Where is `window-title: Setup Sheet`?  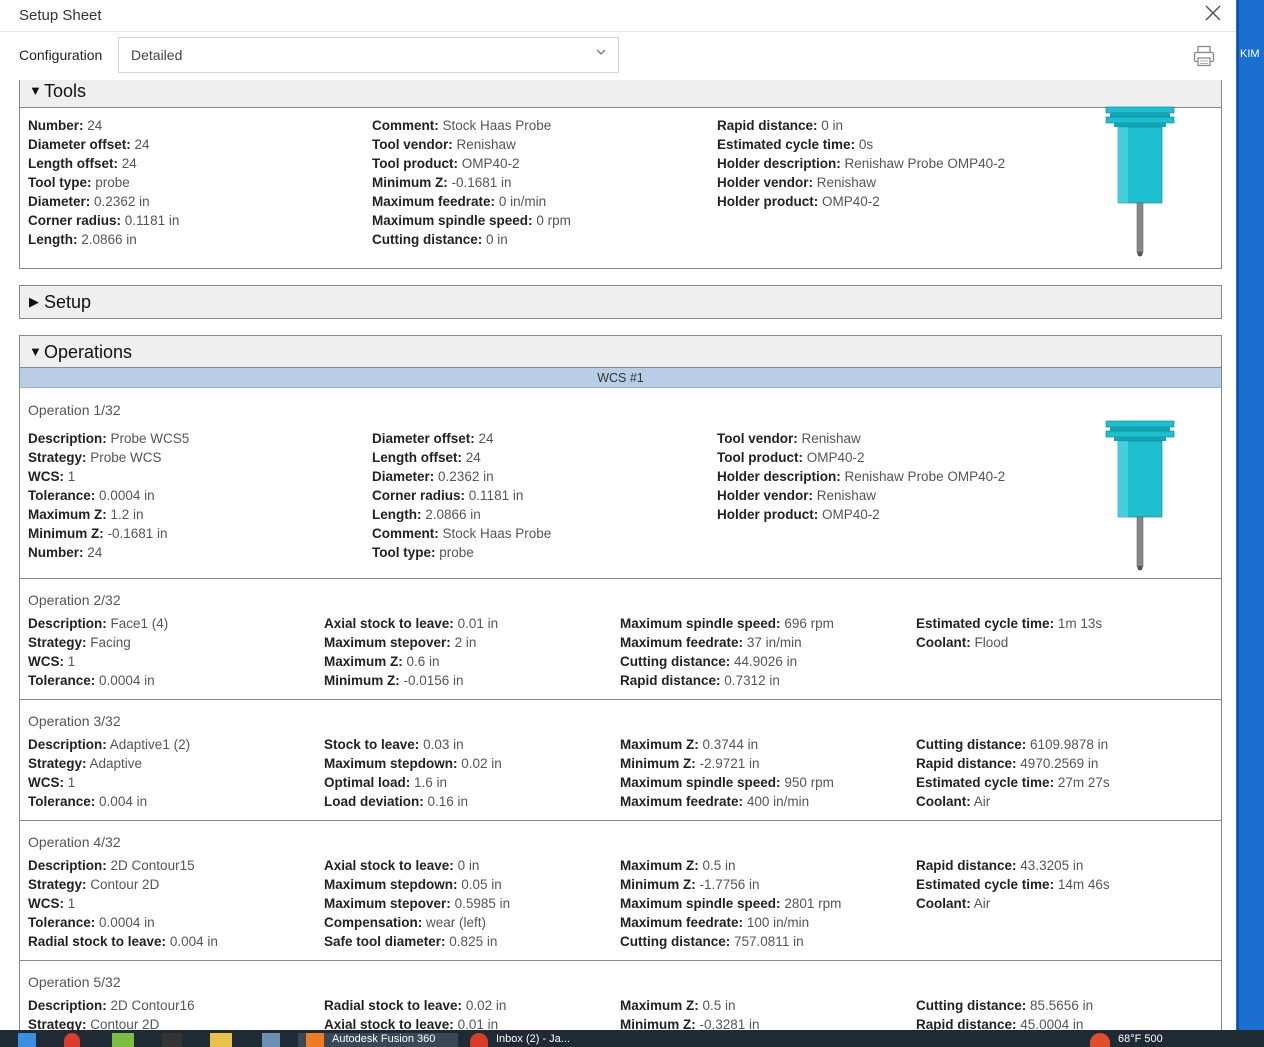
window-title: Setup Sheet is located at coordinates (60, 15).